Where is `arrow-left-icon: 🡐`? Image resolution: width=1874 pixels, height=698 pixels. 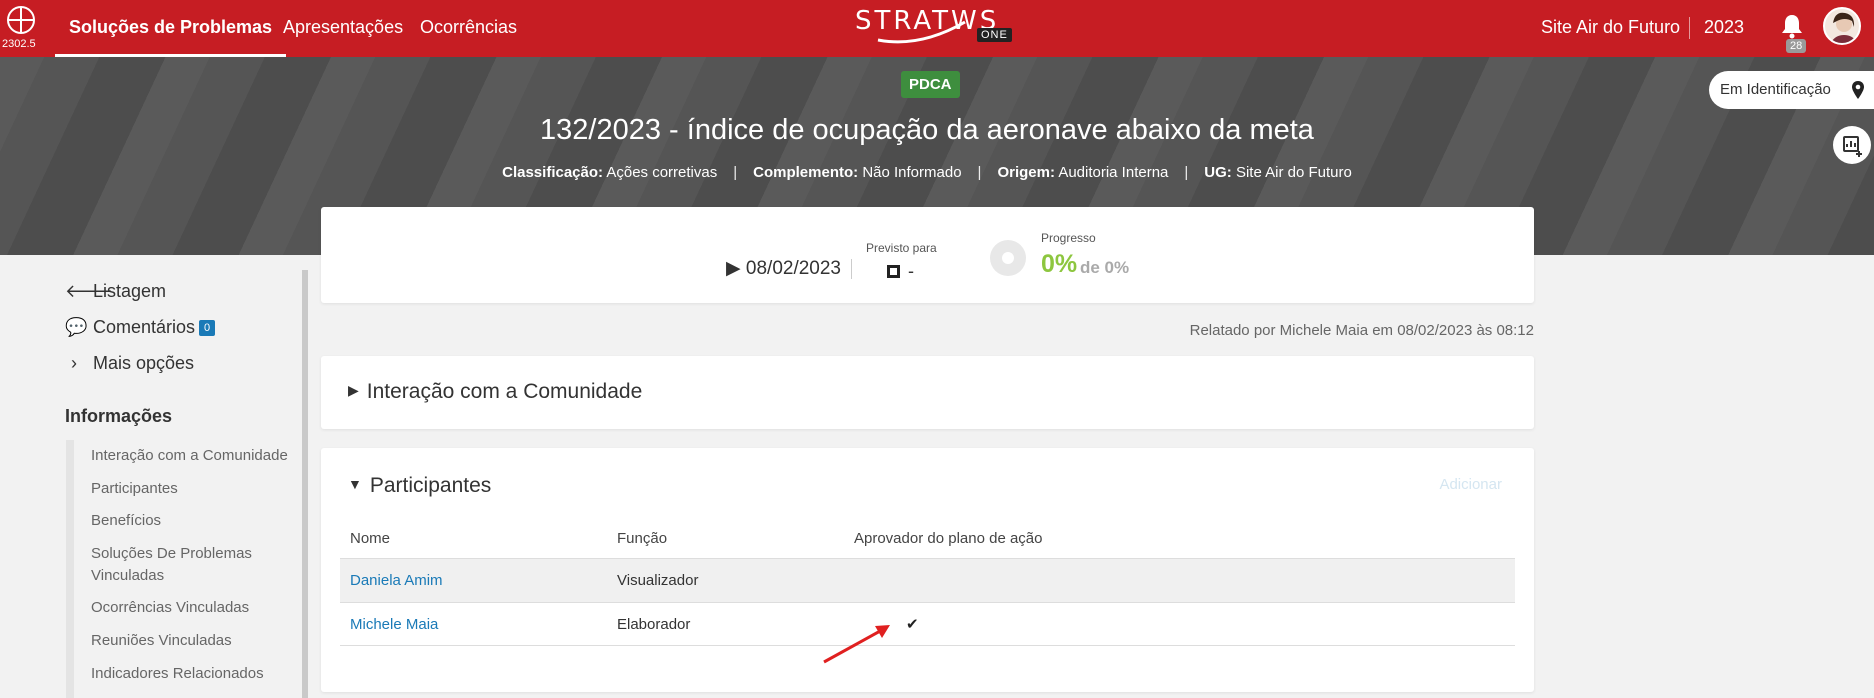
arrow-left-icon: 🡐 is located at coordinates (89, 291).